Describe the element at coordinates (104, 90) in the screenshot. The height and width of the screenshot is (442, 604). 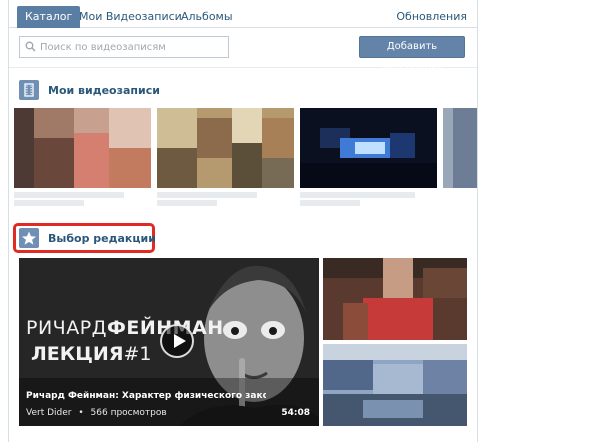
I see `my-videos-title: Мои видеозаписи` at that location.